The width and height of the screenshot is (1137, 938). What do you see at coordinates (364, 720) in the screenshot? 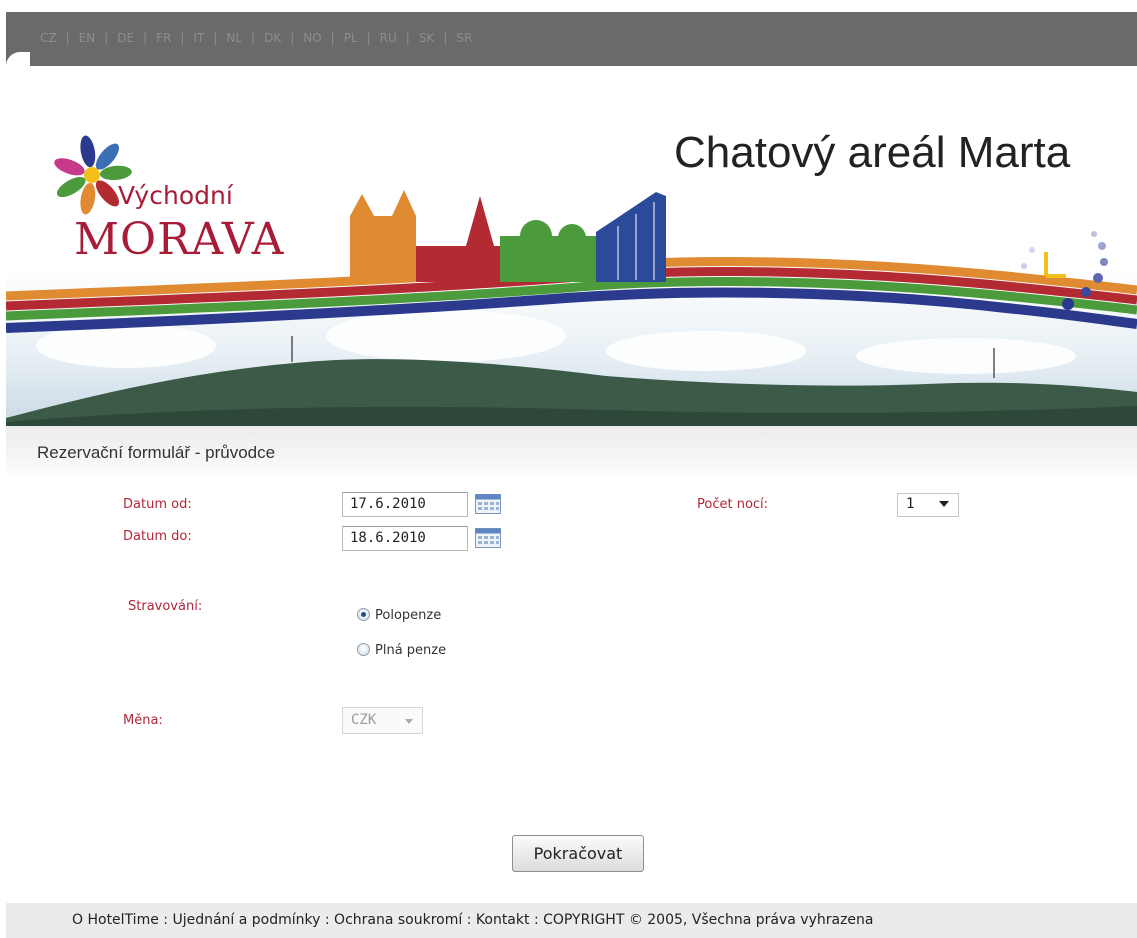
I see `currency-select-value: CZK` at bounding box center [364, 720].